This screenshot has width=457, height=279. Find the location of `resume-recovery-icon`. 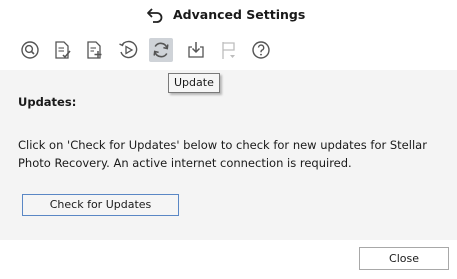

resume-recovery-icon is located at coordinates (128, 49).